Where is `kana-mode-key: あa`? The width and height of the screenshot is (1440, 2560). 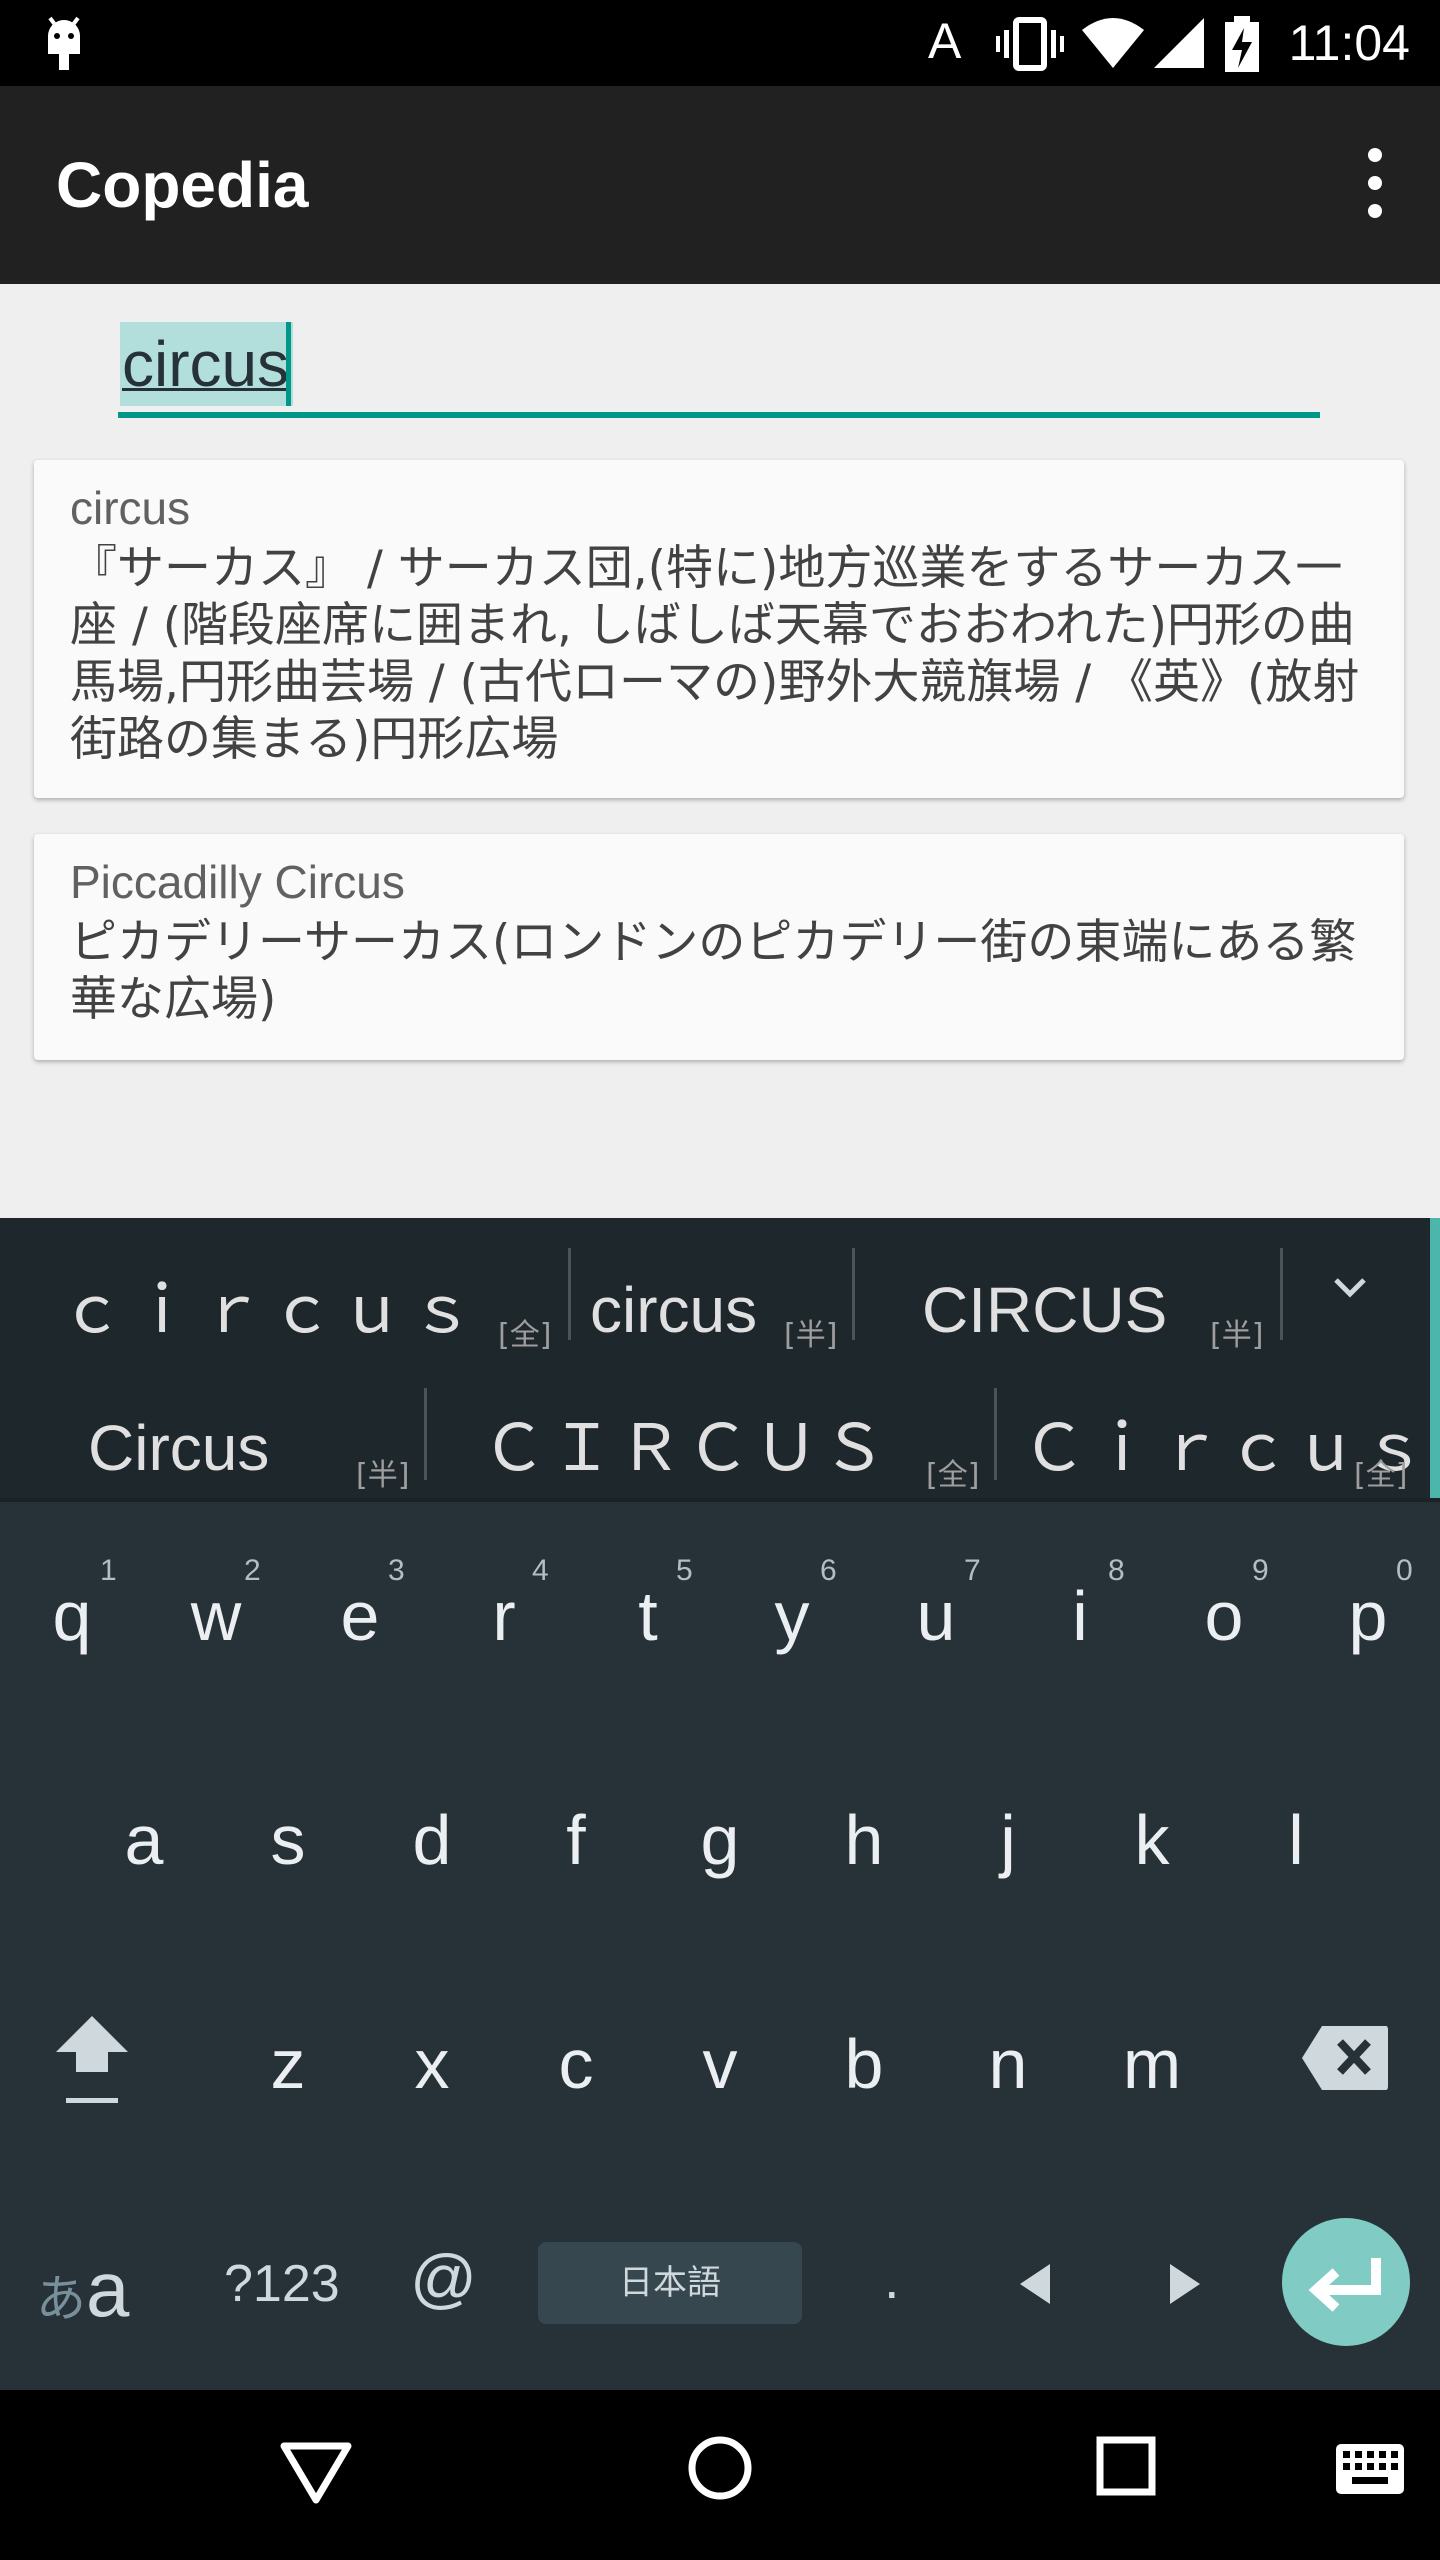 kana-mode-key: あa is located at coordinates (82, 2289).